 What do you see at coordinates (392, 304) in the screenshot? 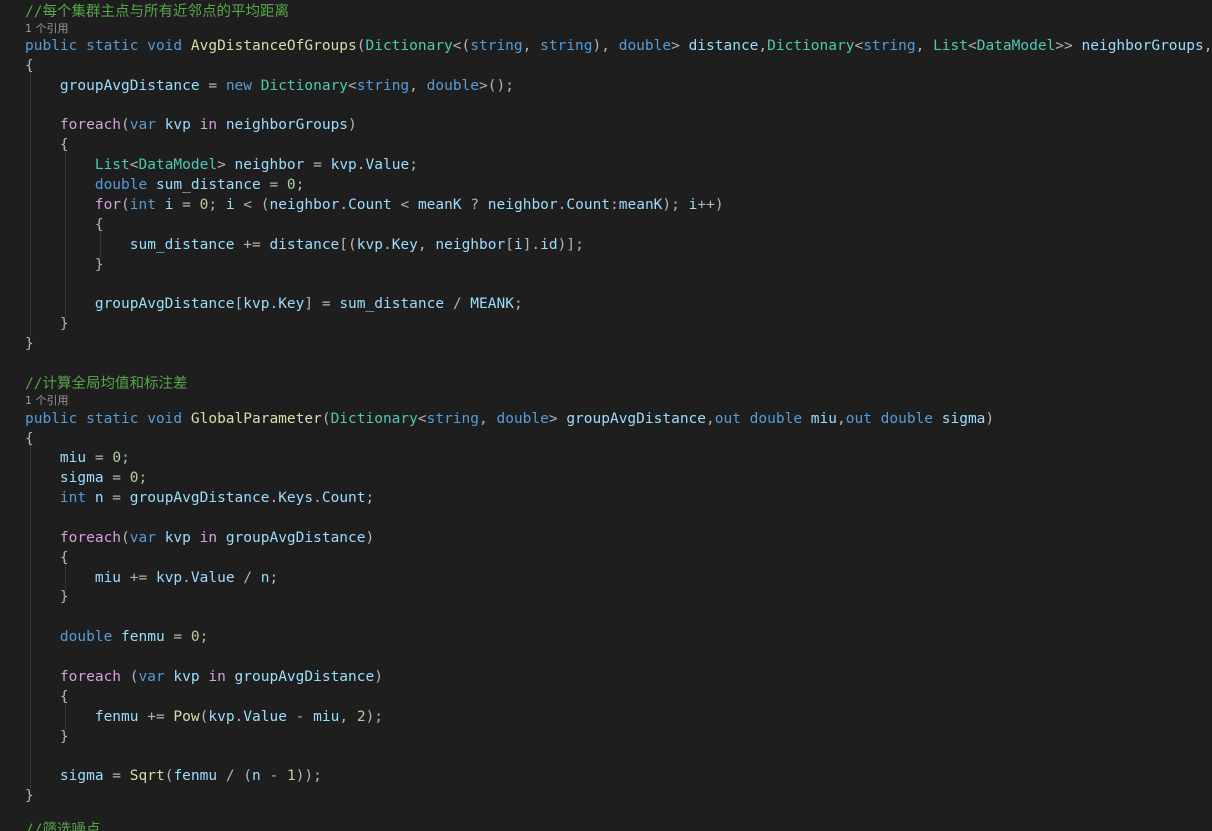
I see `code-token: sum_distance` at bounding box center [392, 304].